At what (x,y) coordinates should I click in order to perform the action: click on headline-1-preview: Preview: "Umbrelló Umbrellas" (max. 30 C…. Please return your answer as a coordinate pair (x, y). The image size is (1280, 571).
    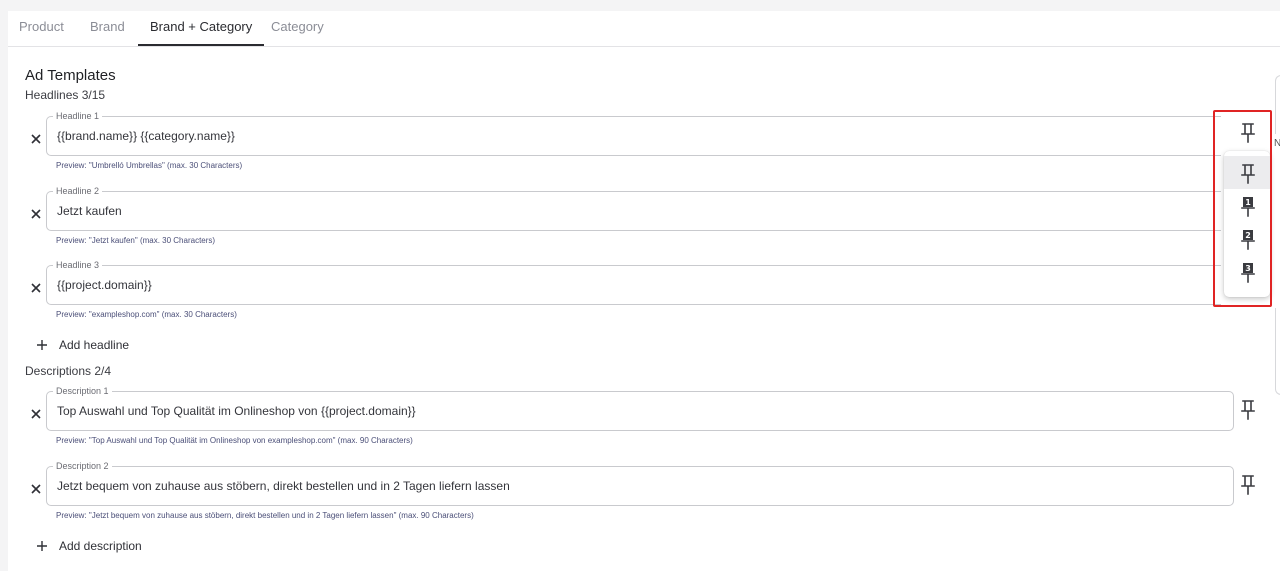
    Looking at the image, I should click on (149, 165).